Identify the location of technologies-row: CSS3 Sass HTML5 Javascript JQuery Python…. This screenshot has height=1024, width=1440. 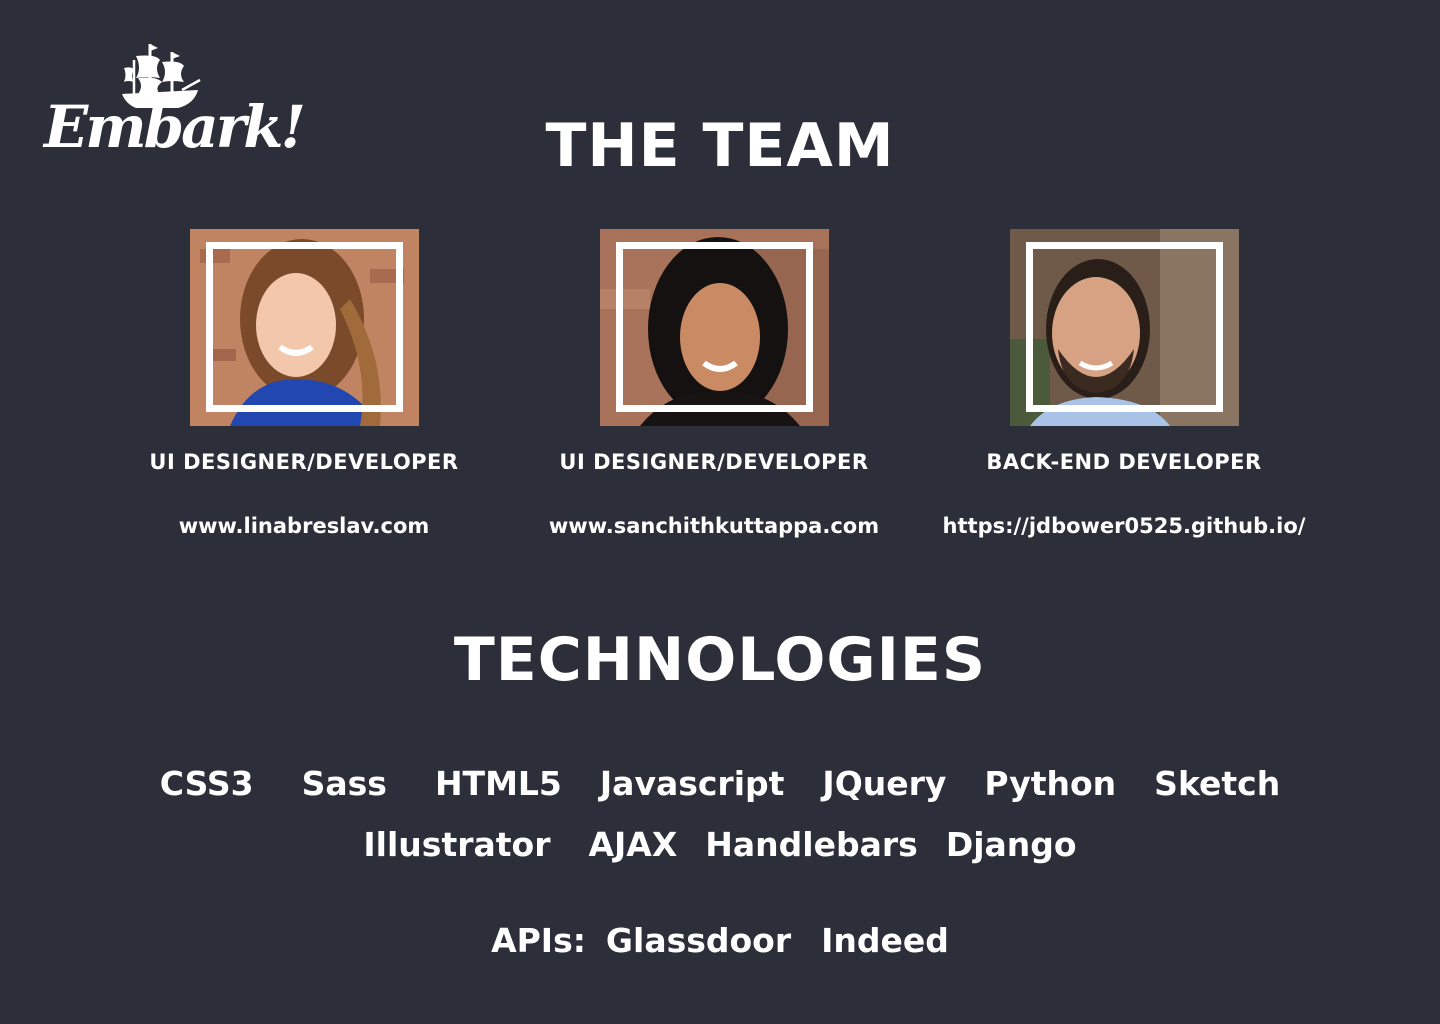
(720, 784).